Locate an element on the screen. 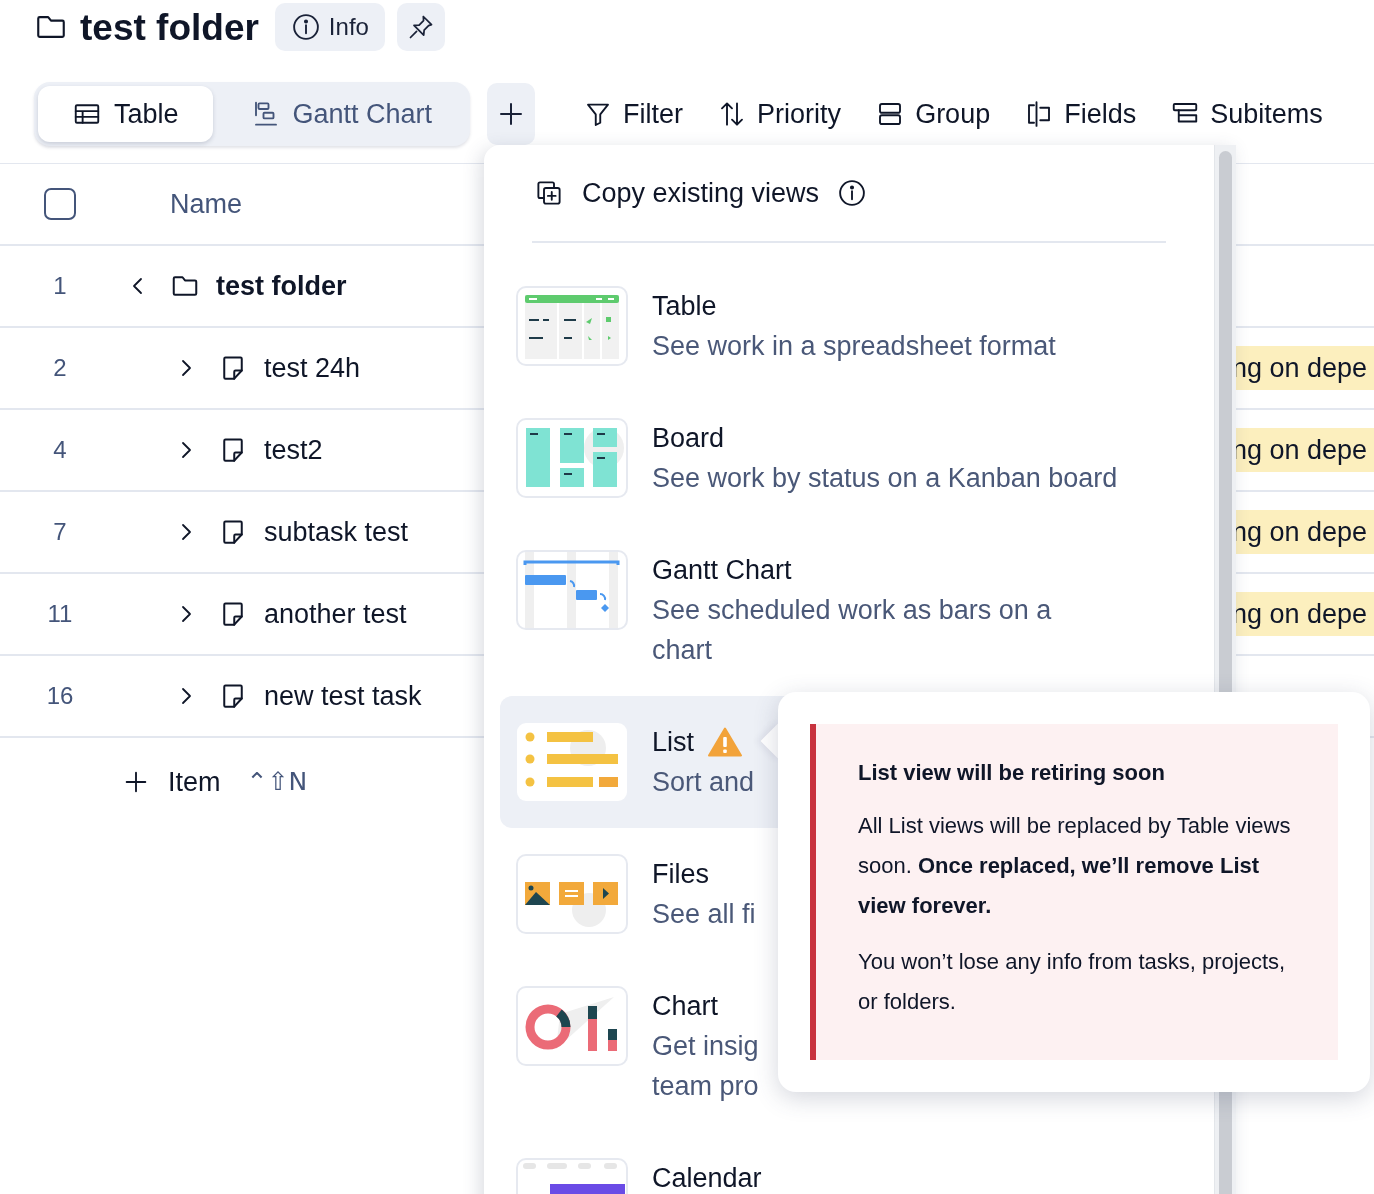 This screenshot has height=1194, width=1374. view-title: Calendar is located at coordinates (707, 1178).